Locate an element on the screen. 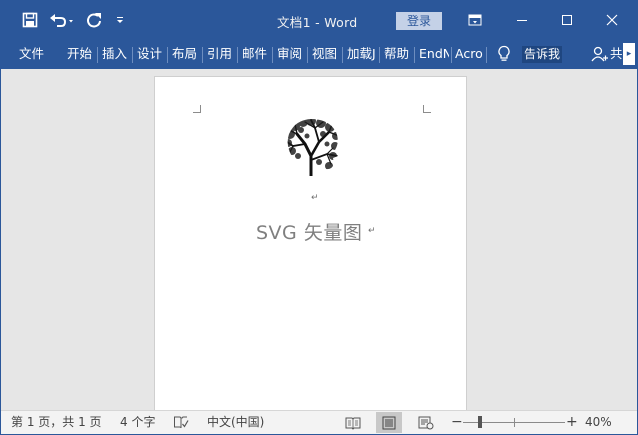 The width and height of the screenshot is (638, 435). tab-insert: 插入 is located at coordinates (114, 54).